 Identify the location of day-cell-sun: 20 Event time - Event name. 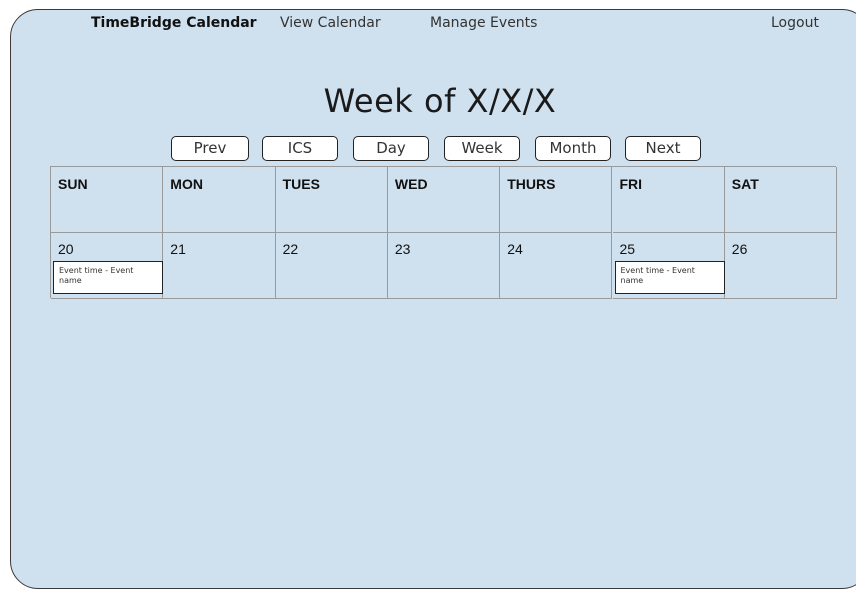
(107, 266).